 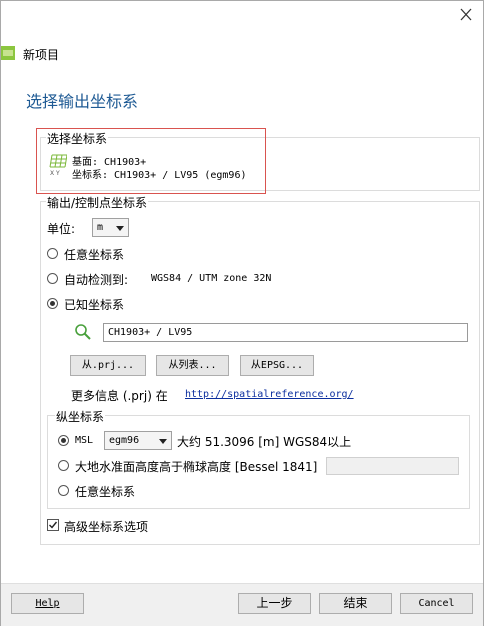 I want to click on more-info-text: 更多信息 (.prj) 在, so click(x=119, y=396).